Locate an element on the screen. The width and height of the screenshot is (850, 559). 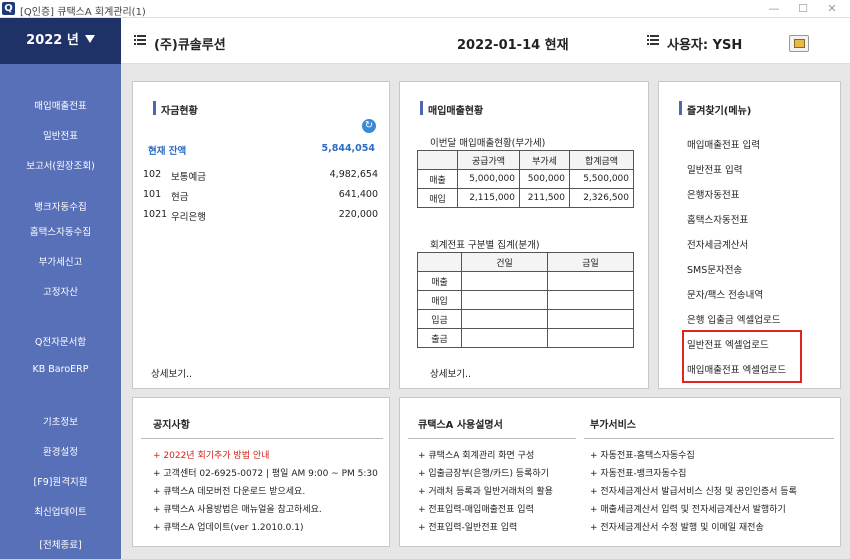
notice-item: + 큐택스A 업데이트(ver 1.2010.0.1) is located at coordinates (228, 526).